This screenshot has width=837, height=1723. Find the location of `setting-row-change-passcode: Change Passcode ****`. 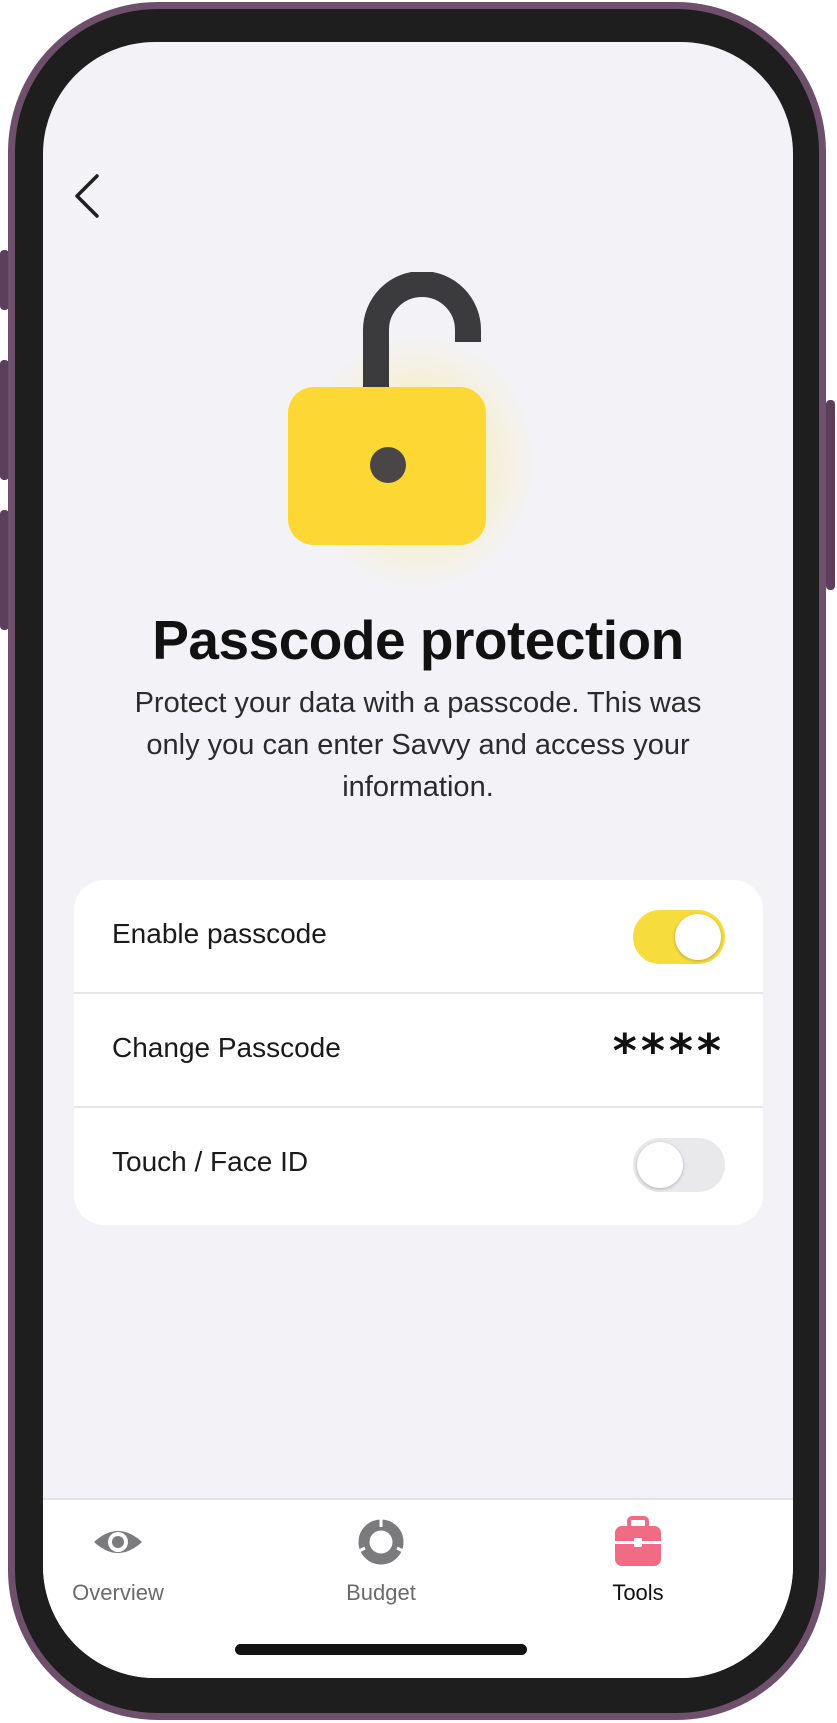

setting-row-change-passcode: Change Passcode **** is located at coordinates (418, 1051).